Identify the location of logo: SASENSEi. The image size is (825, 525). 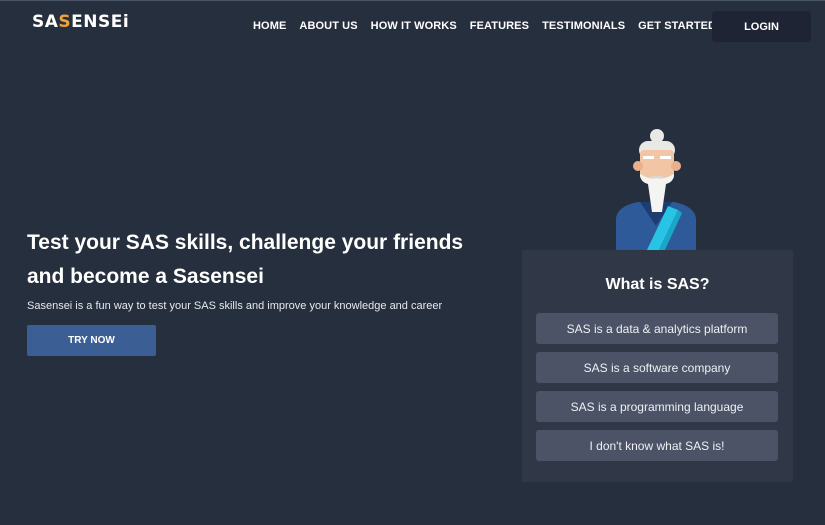
(80, 22).